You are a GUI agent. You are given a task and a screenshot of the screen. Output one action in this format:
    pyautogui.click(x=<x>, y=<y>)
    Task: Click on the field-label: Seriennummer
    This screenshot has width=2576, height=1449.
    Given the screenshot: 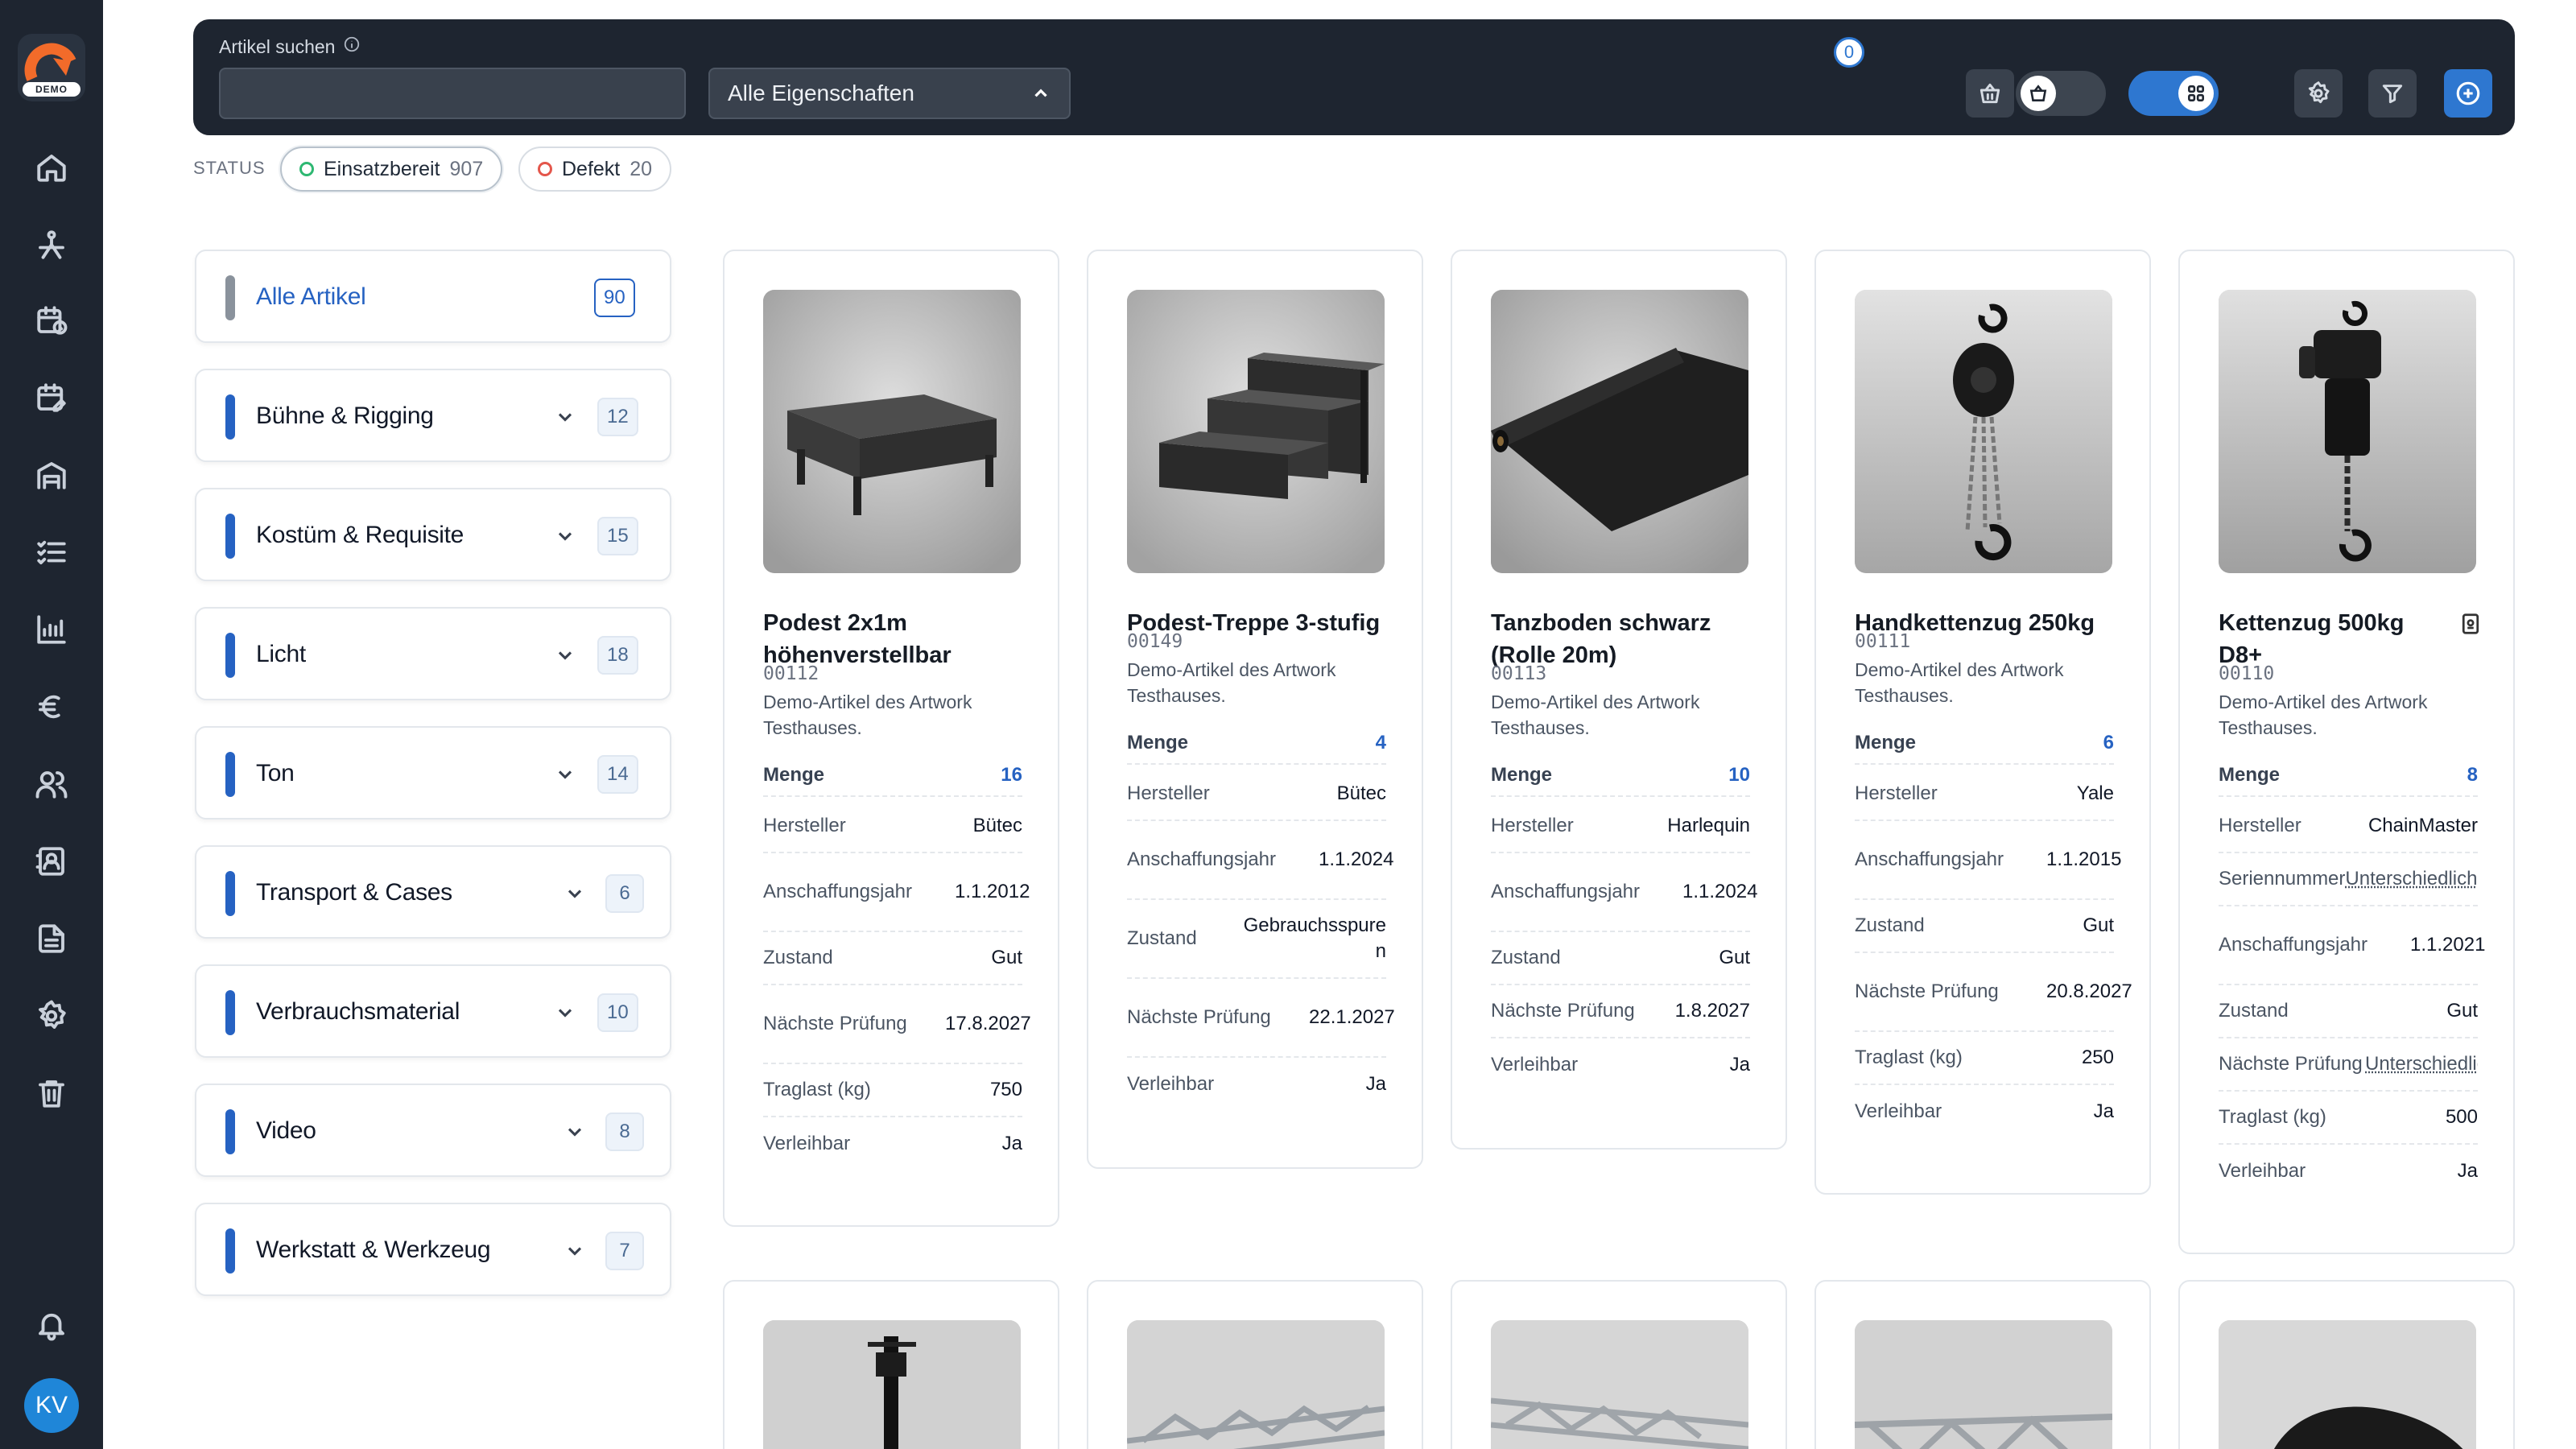 What is the action you would take?
    pyautogui.click(x=2282, y=879)
    